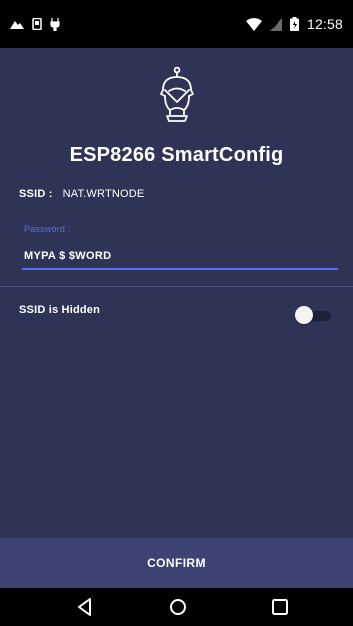 This screenshot has width=353, height=626. What do you see at coordinates (280, 607) in the screenshot?
I see `recent-apps-icon` at bounding box center [280, 607].